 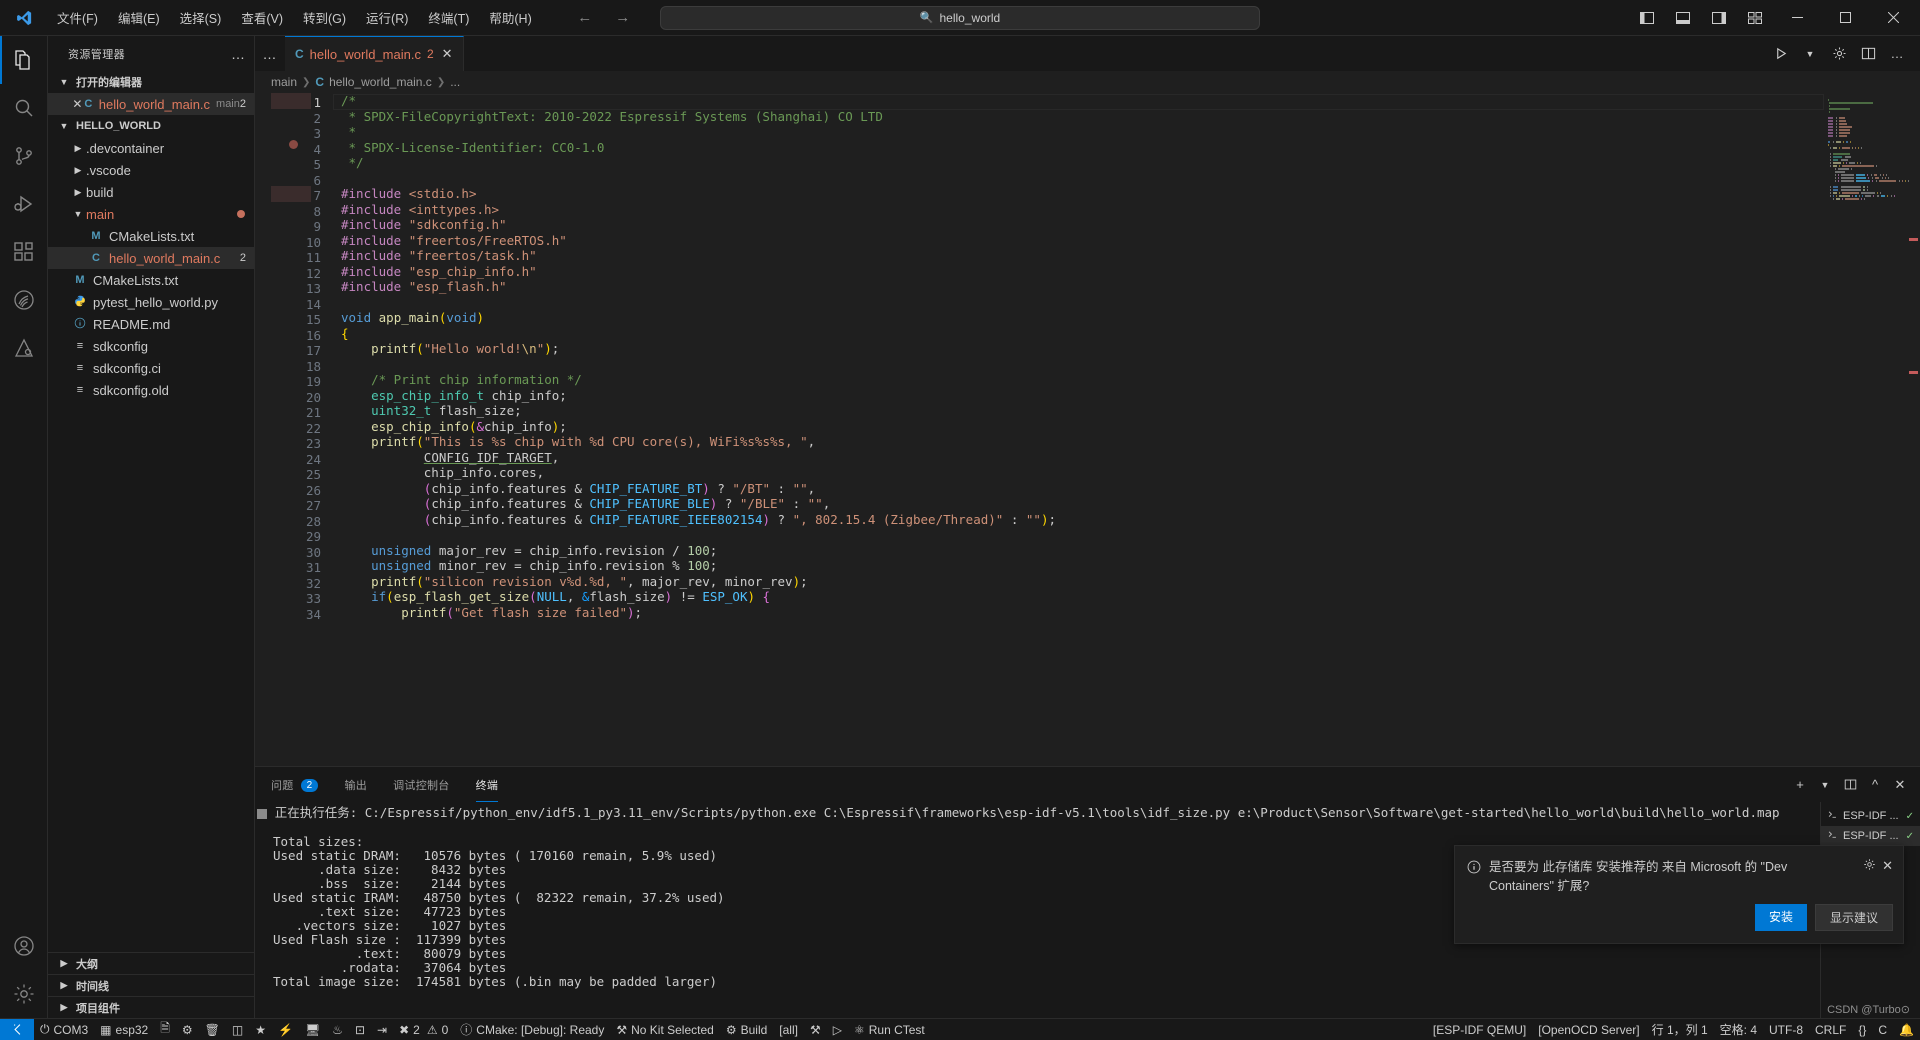 What do you see at coordinates (1078, 380) in the screenshot?
I see `code-line: /* Print chip information */` at bounding box center [1078, 380].